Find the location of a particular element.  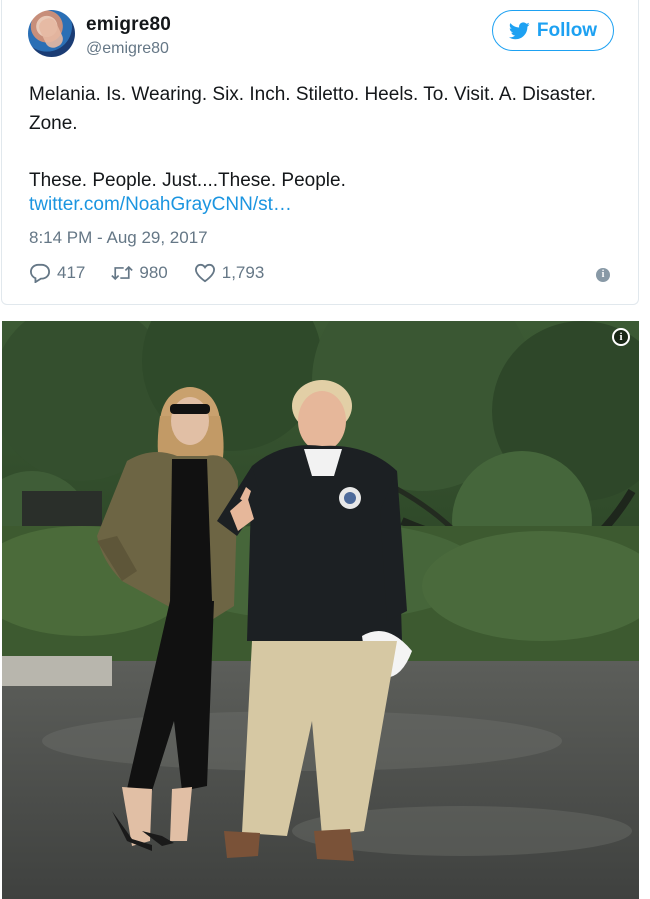

retweet-icon is located at coordinates (122, 273).